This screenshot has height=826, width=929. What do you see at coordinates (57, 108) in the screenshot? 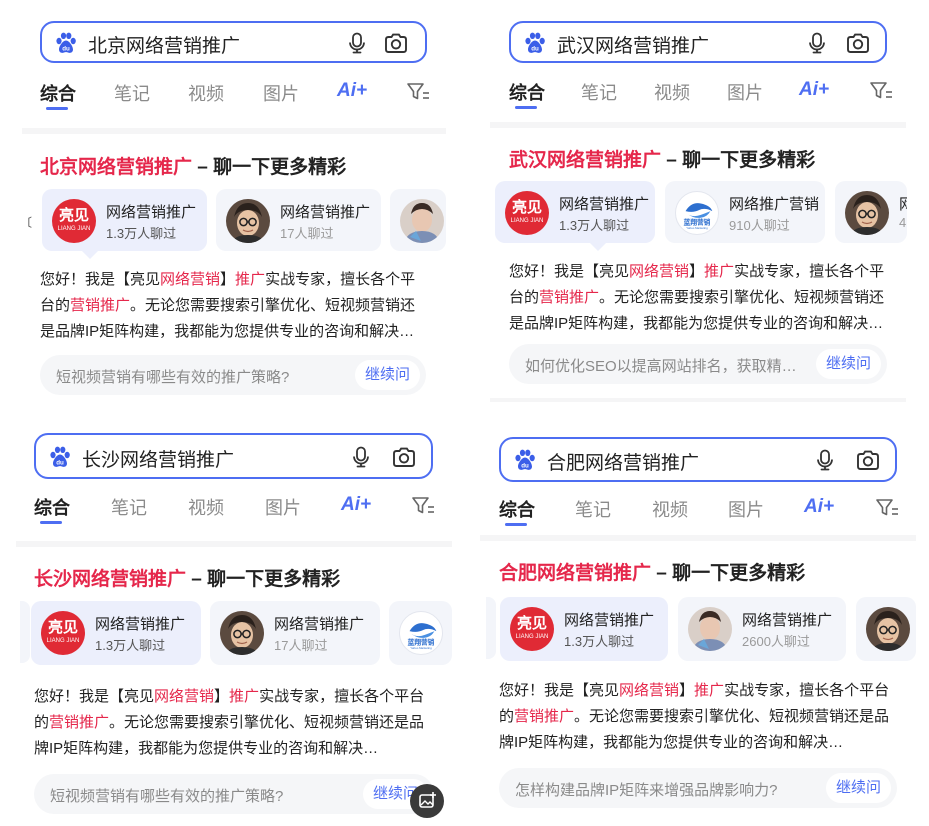
I see `tab-active-indicator` at bounding box center [57, 108].